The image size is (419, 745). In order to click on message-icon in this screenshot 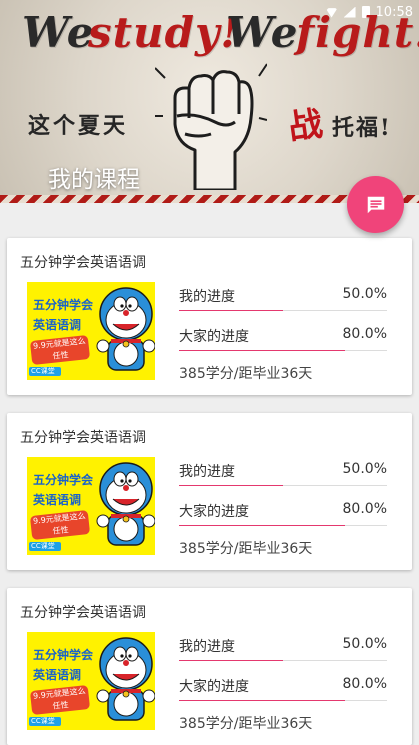, I will do `click(375, 204)`.